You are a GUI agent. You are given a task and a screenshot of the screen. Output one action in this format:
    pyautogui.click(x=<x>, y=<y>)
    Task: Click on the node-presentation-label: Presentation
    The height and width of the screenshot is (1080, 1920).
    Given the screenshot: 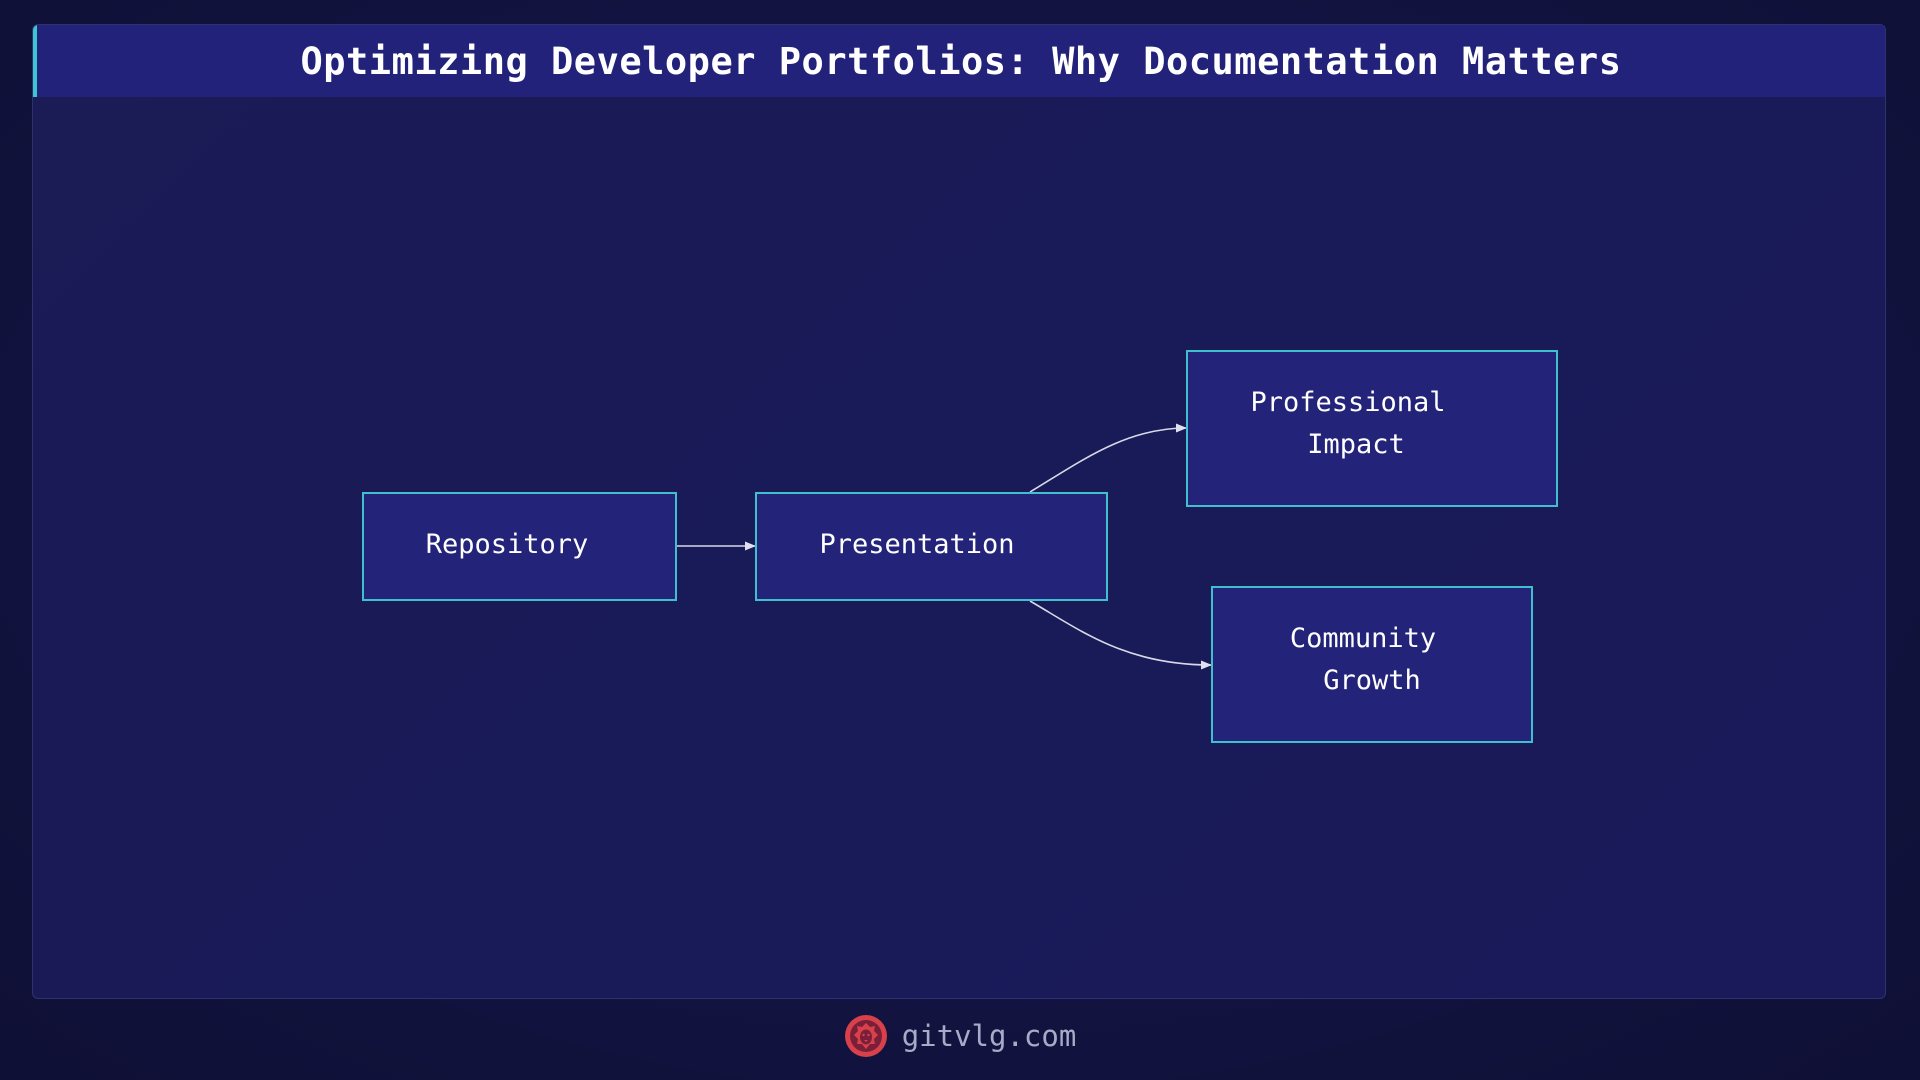 What is the action you would take?
    pyautogui.click(x=916, y=544)
    